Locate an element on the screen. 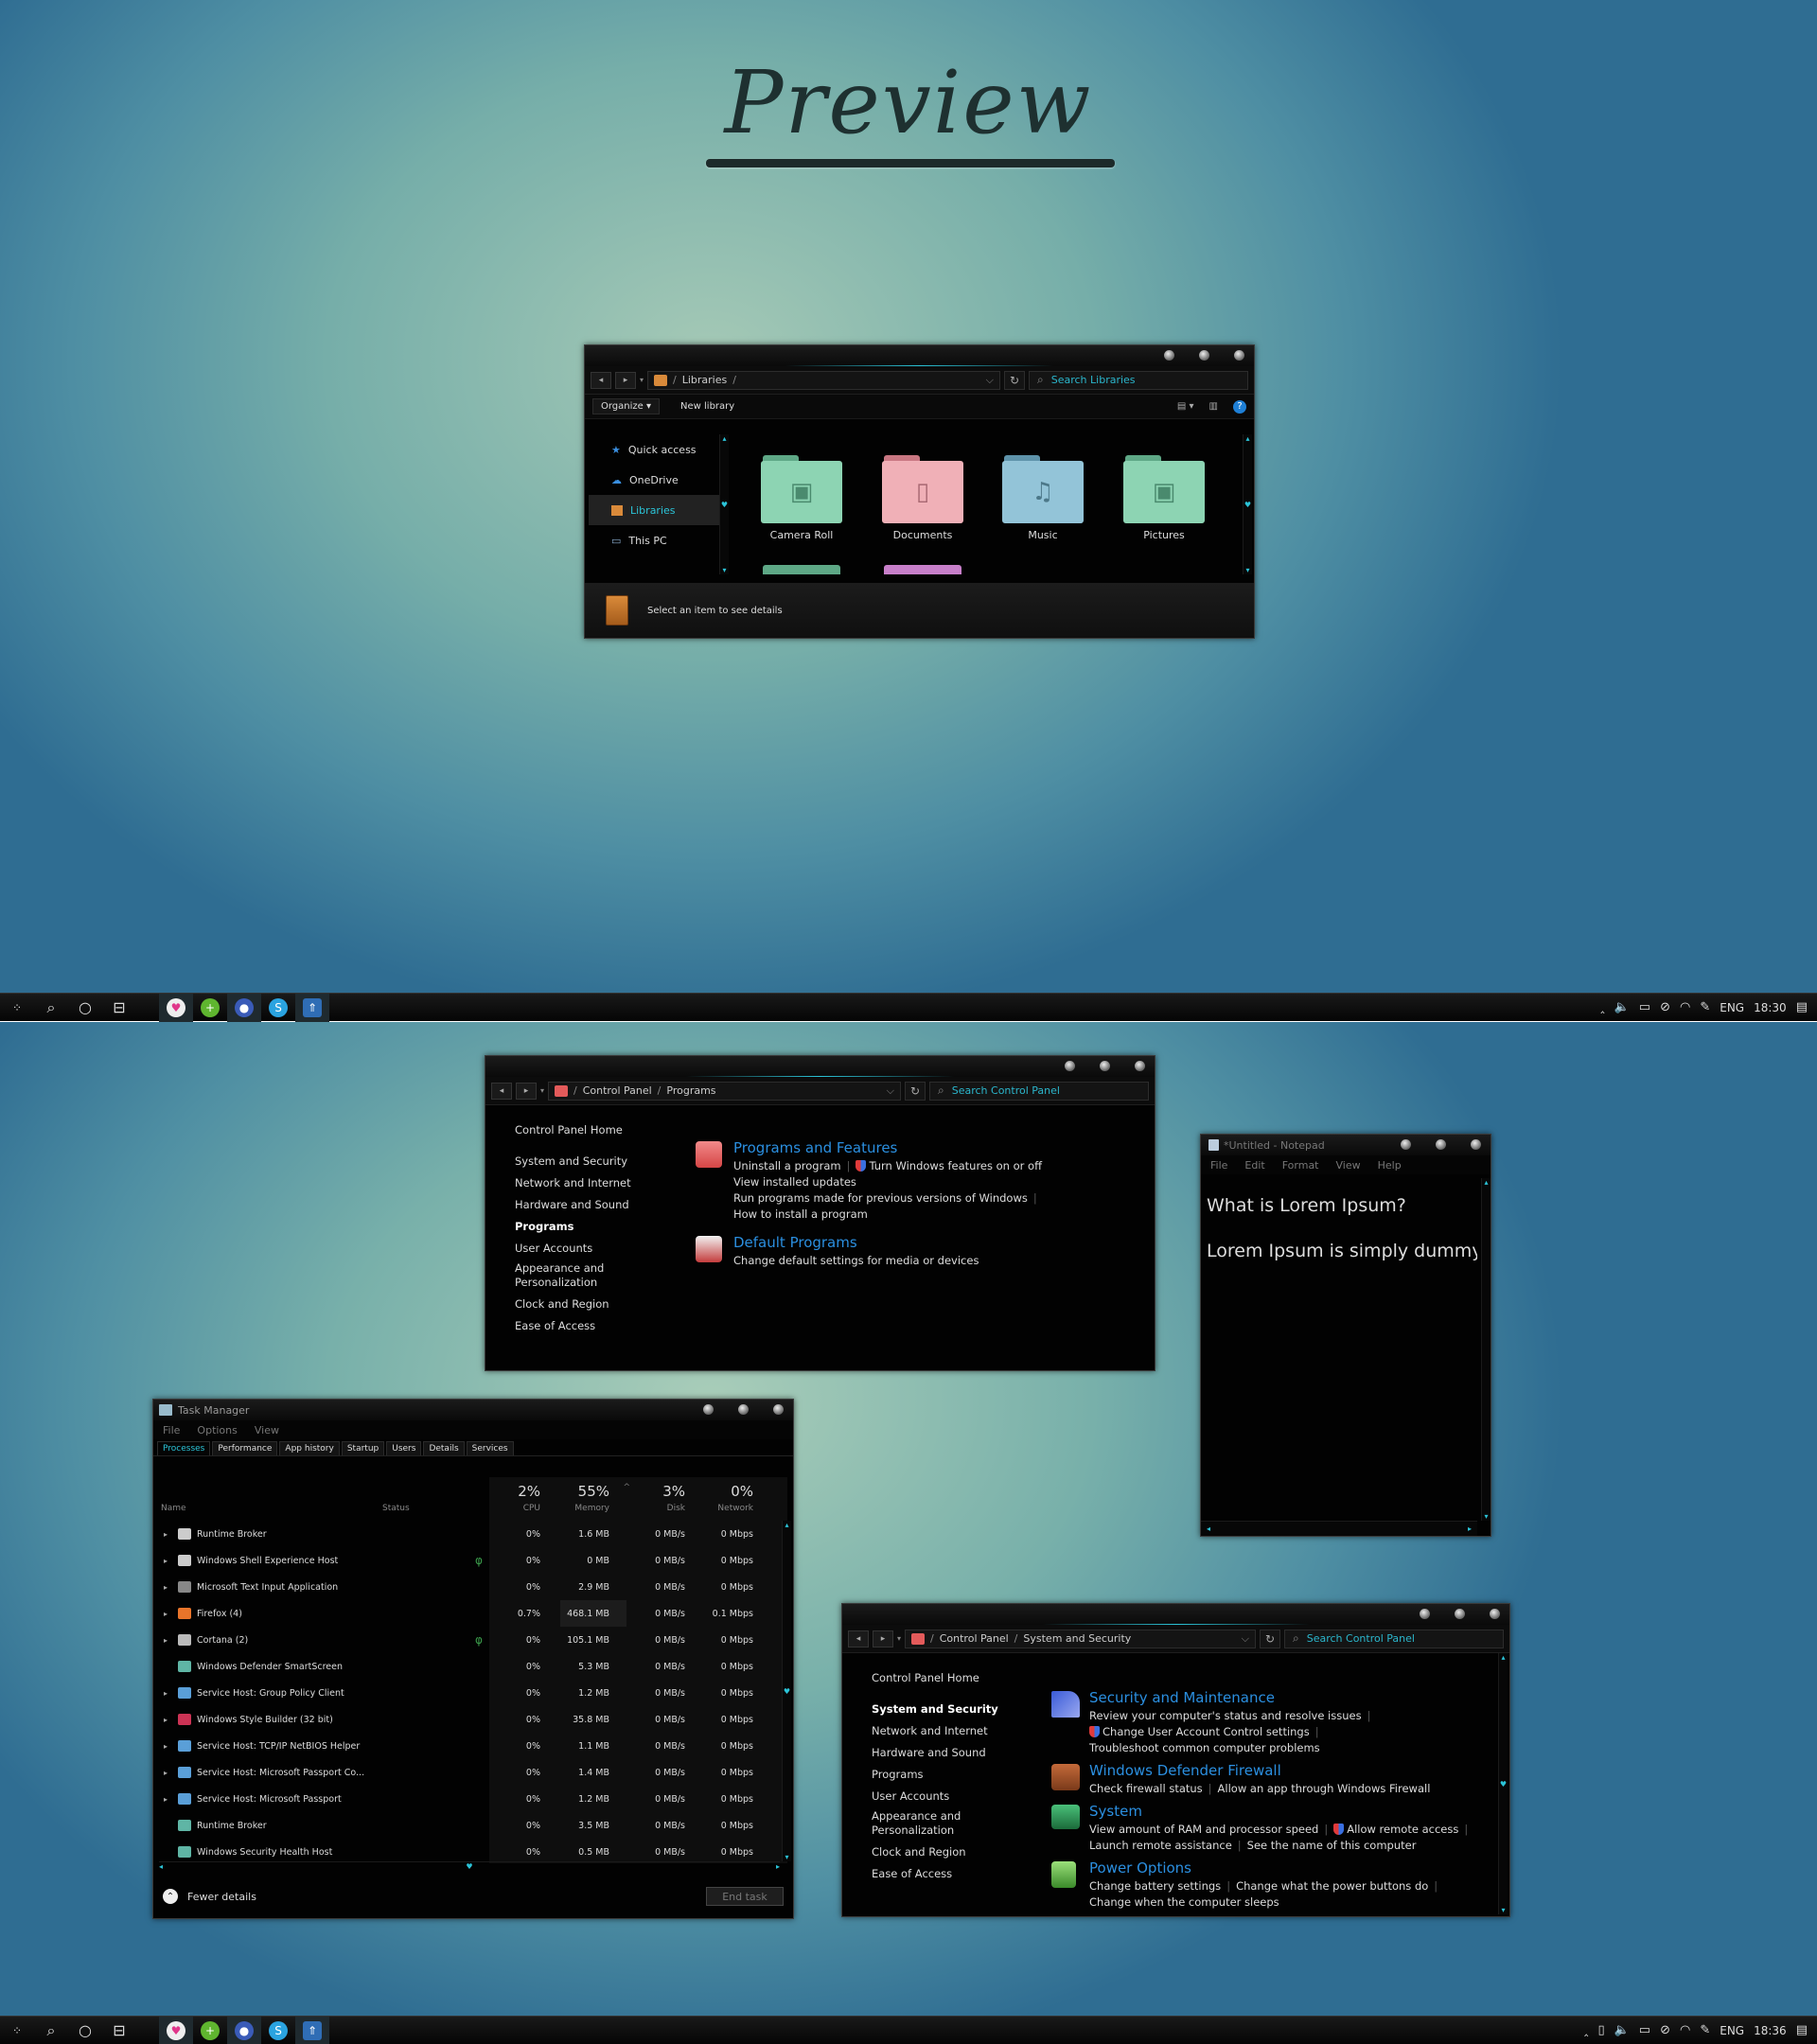  cp-link-ease: Ease of Access is located at coordinates (581, 1325).